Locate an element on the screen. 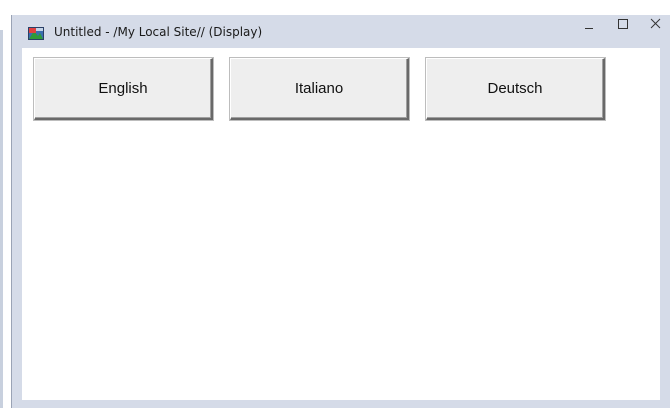  background-window-edge is located at coordinates (1, 219).